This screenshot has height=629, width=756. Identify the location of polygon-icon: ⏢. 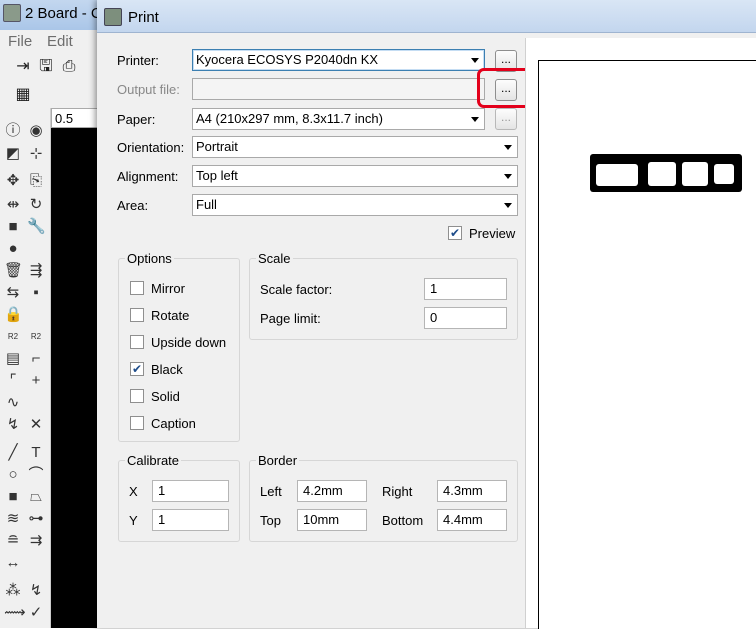
(36, 497).